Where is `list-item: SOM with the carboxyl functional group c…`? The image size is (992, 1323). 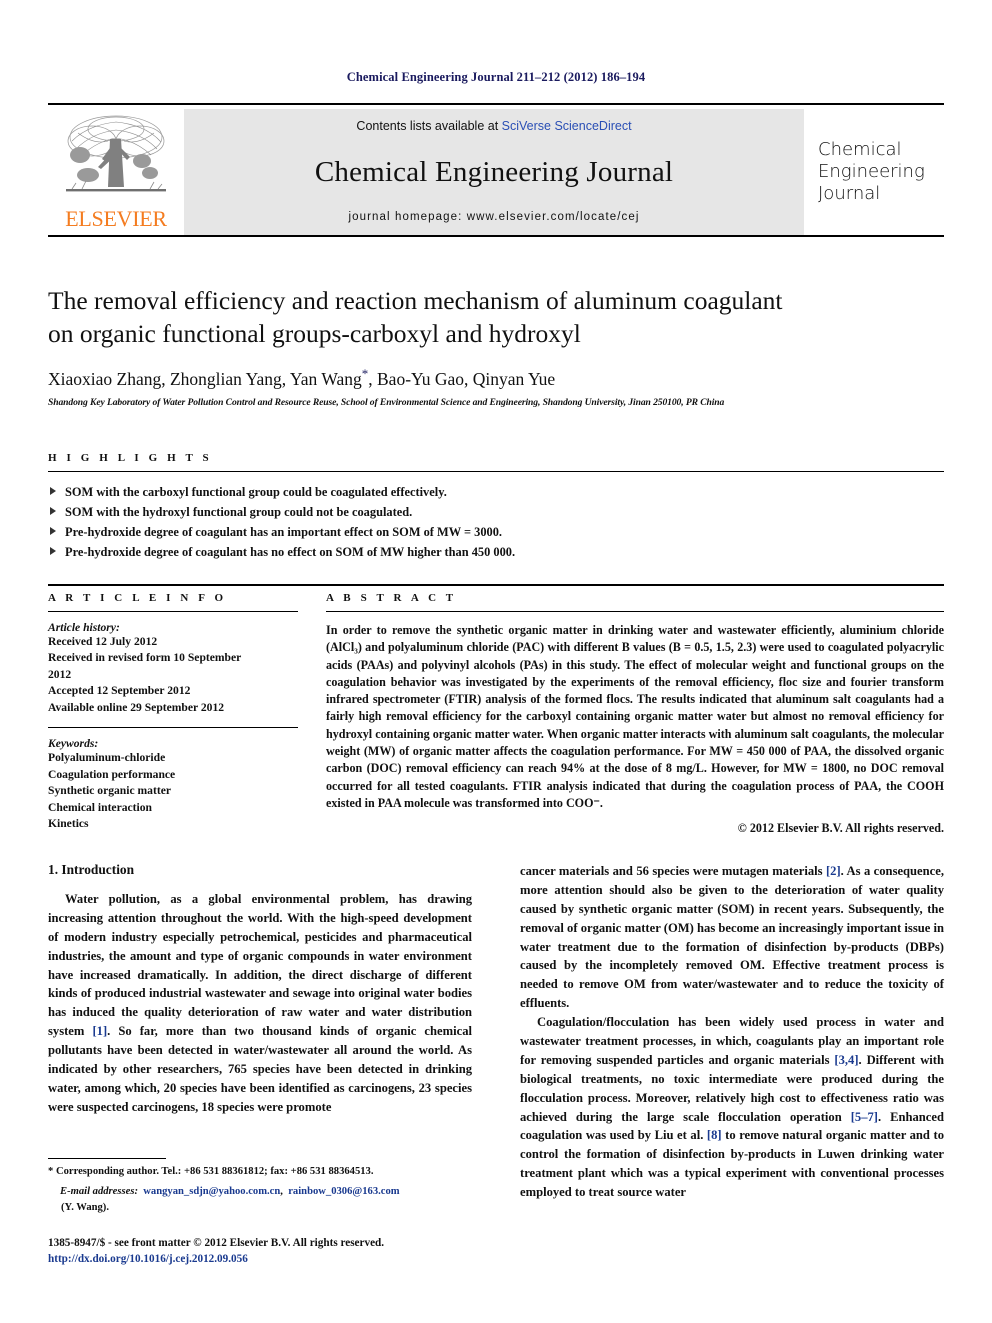
list-item: SOM with the carboxyl functional group c… is located at coordinates (496, 492).